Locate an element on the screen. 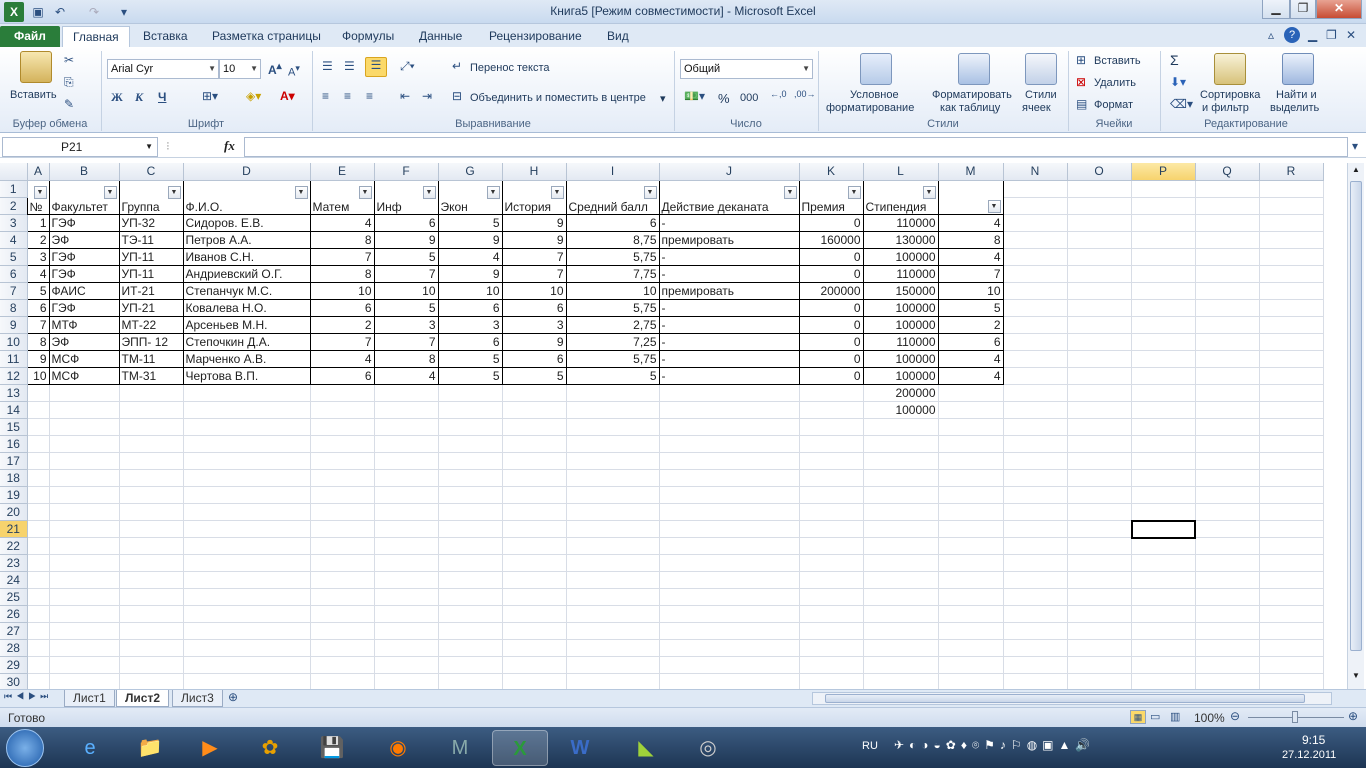 This screenshot has width=1366, height=768. bold-button: Ж is located at coordinates (117, 97).